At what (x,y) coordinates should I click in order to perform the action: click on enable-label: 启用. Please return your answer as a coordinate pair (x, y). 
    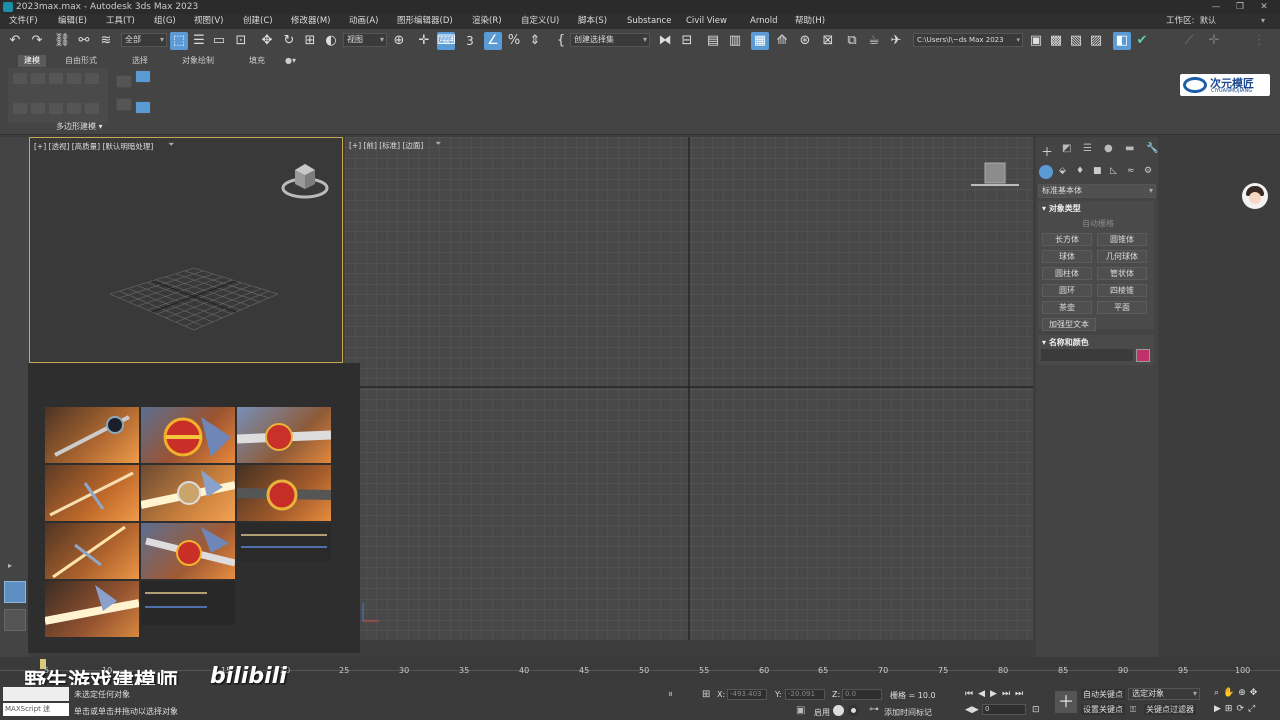
    Looking at the image, I should click on (822, 712).